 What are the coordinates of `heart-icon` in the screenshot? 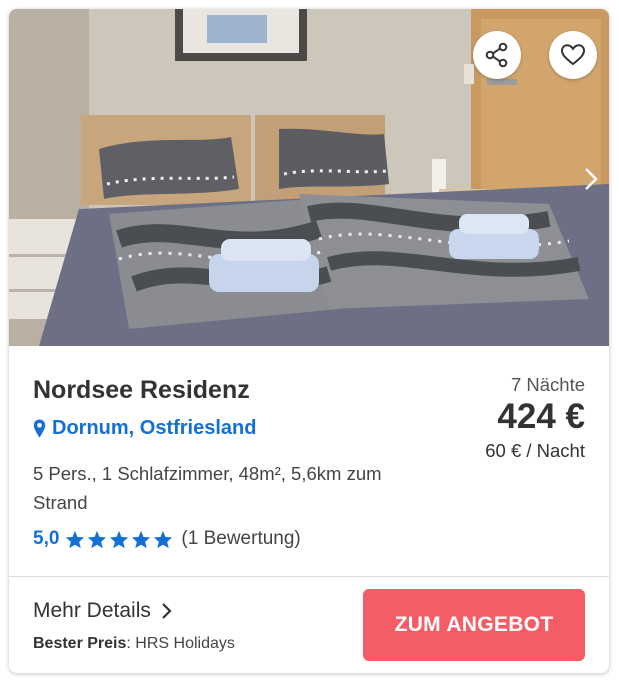 It's located at (573, 55).